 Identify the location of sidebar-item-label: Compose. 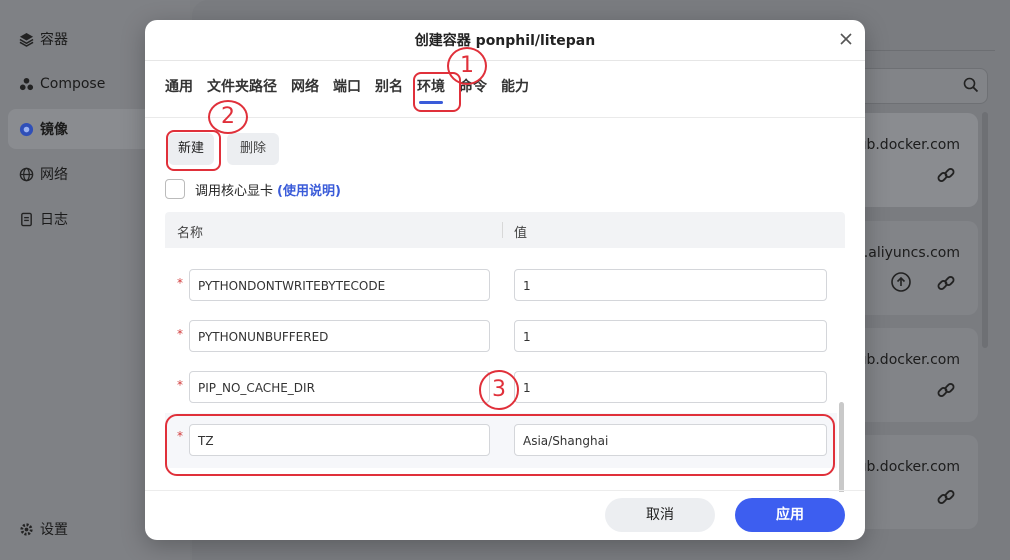
(73, 84).